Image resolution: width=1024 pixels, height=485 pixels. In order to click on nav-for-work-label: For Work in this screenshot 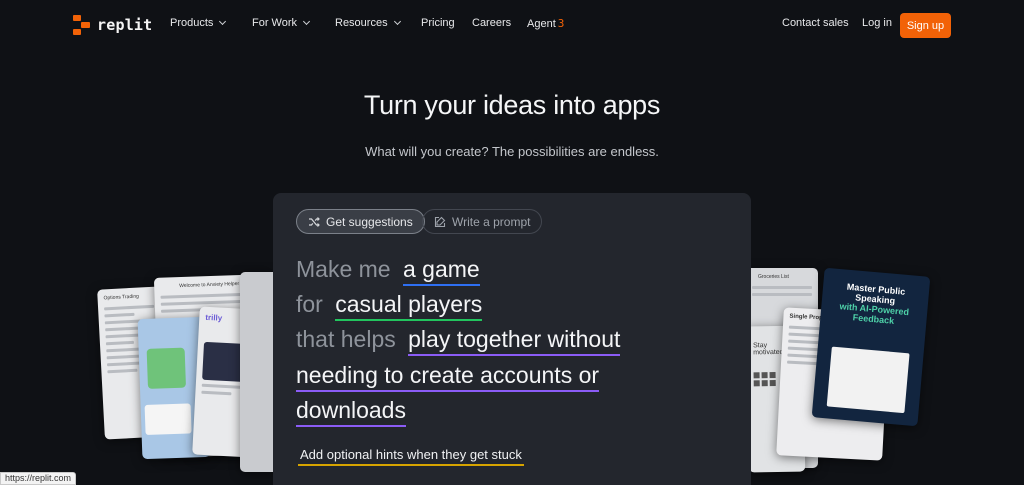, I will do `click(275, 23)`.